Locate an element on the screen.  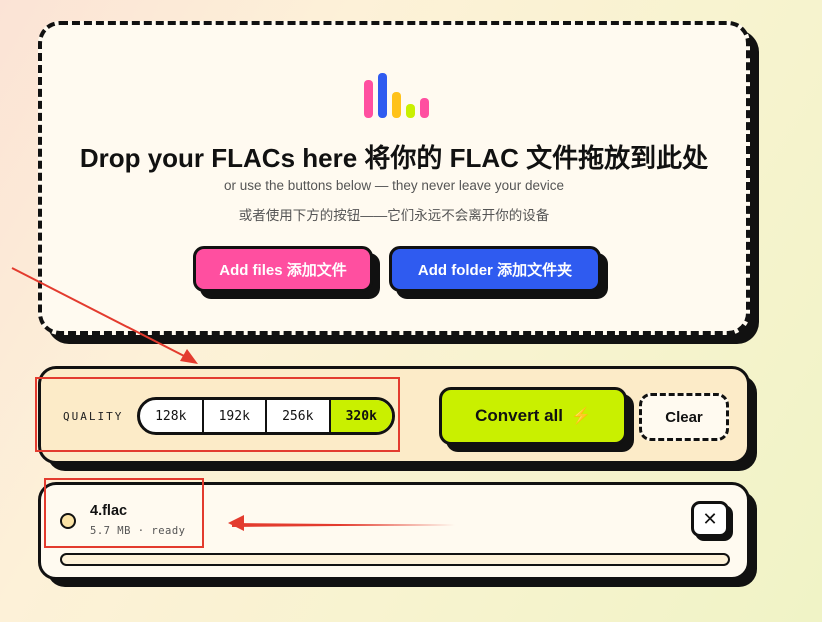
close-icon: ✕ is located at coordinates (710, 519).